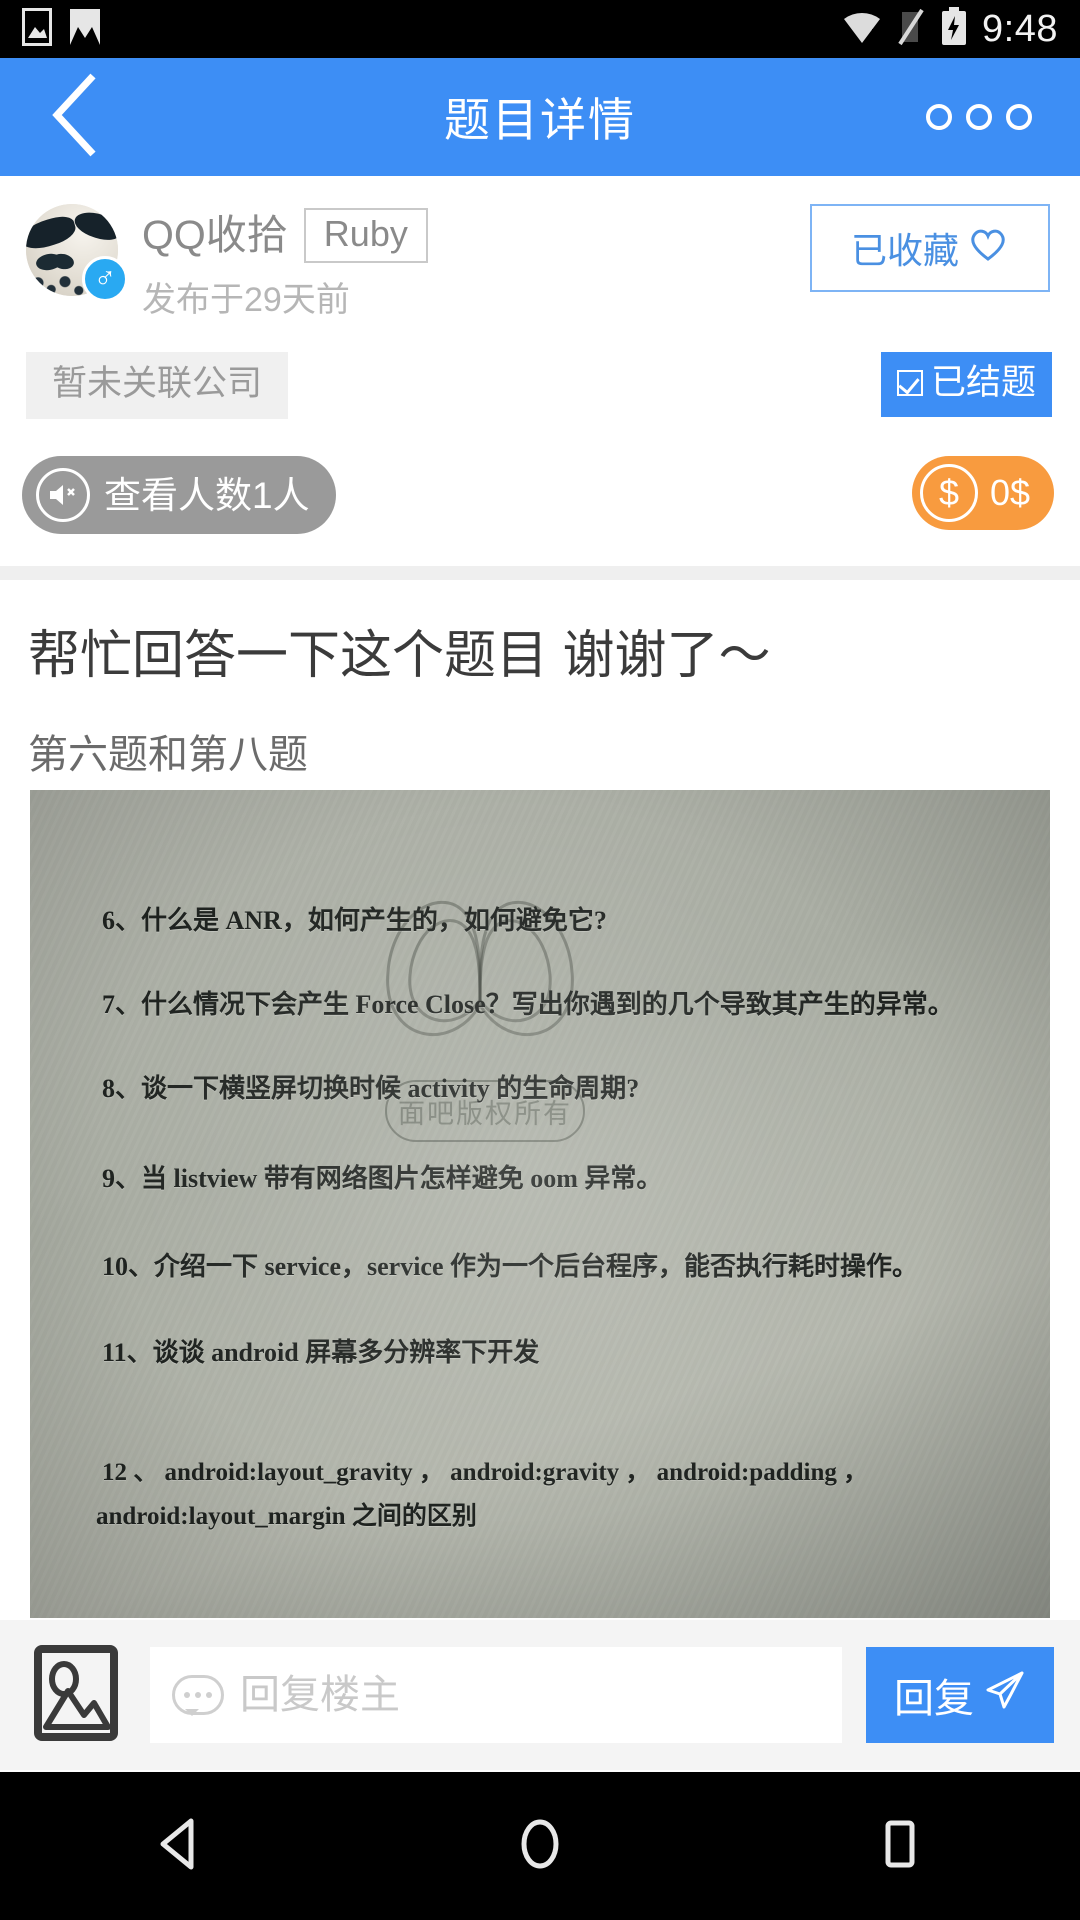 The image size is (1080, 1920). Describe the element at coordinates (909, 382) in the screenshot. I see `checkbox-checked-icon` at that location.